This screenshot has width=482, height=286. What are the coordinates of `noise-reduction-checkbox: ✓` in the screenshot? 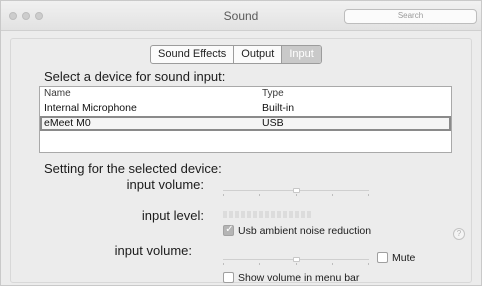 It's located at (228, 230).